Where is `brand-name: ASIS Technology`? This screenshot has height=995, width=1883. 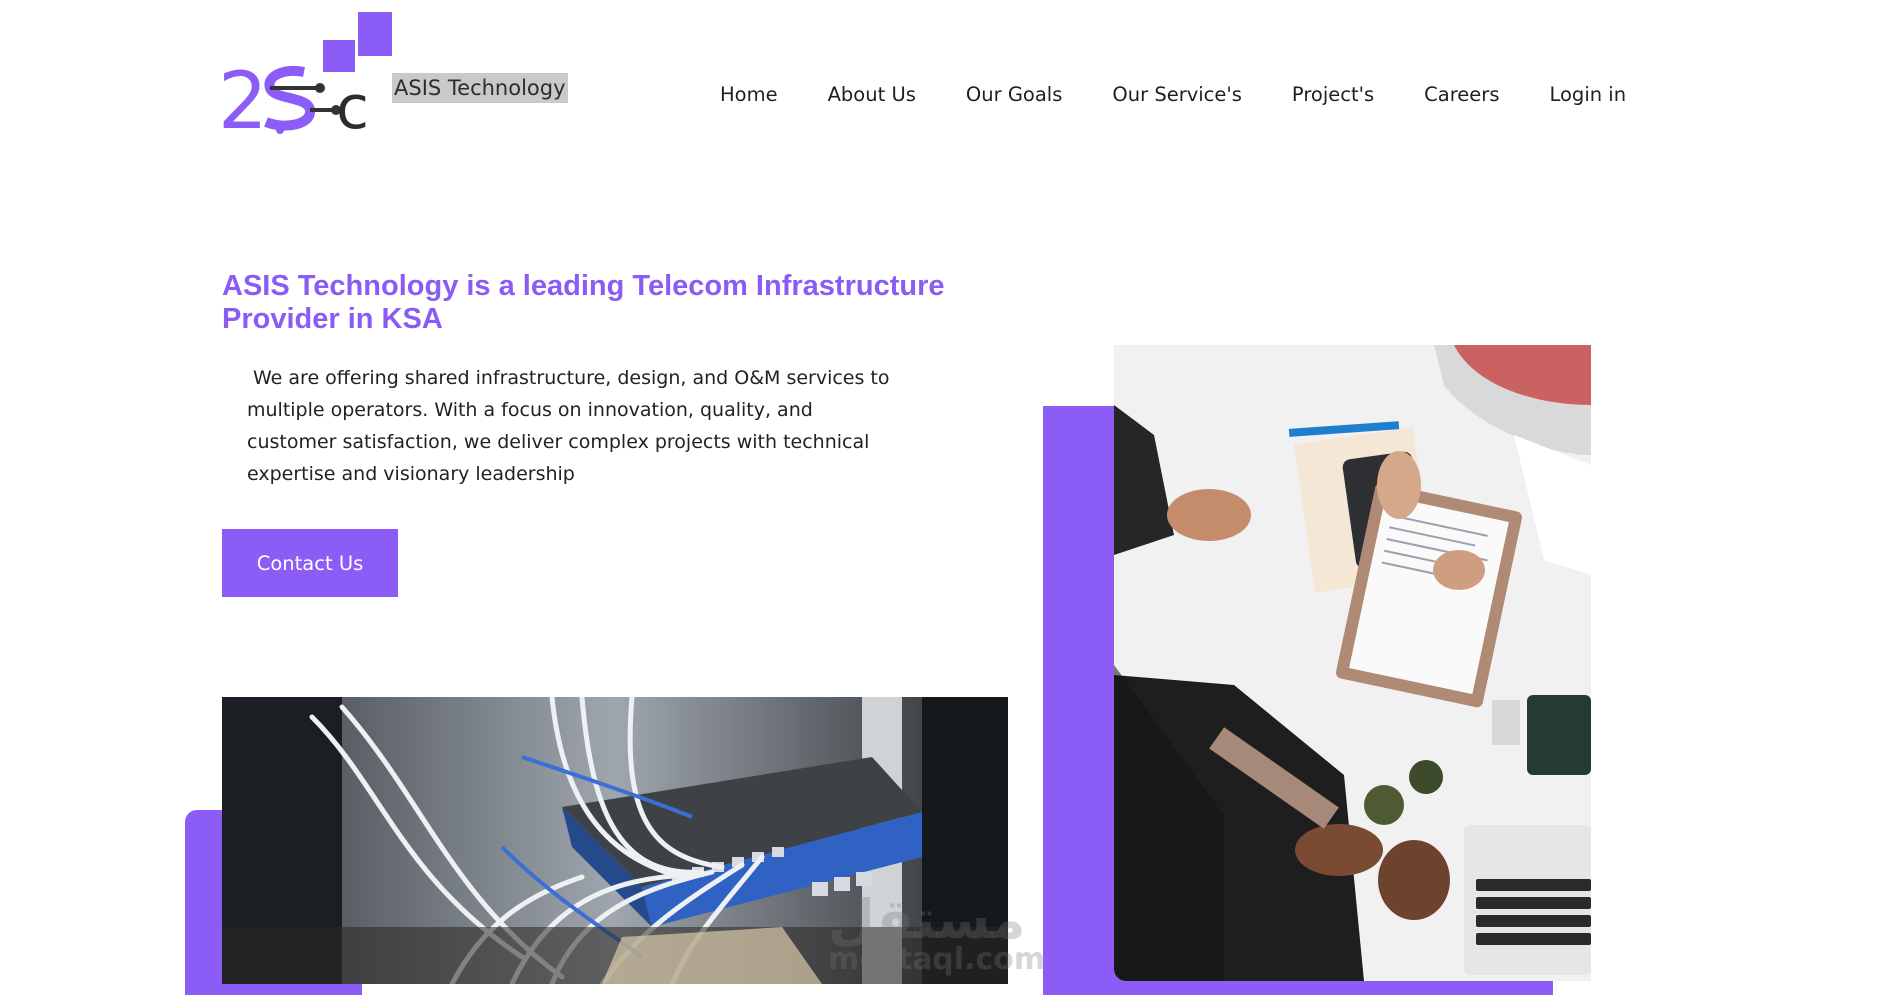
brand-name: ASIS Technology is located at coordinates (480, 88).